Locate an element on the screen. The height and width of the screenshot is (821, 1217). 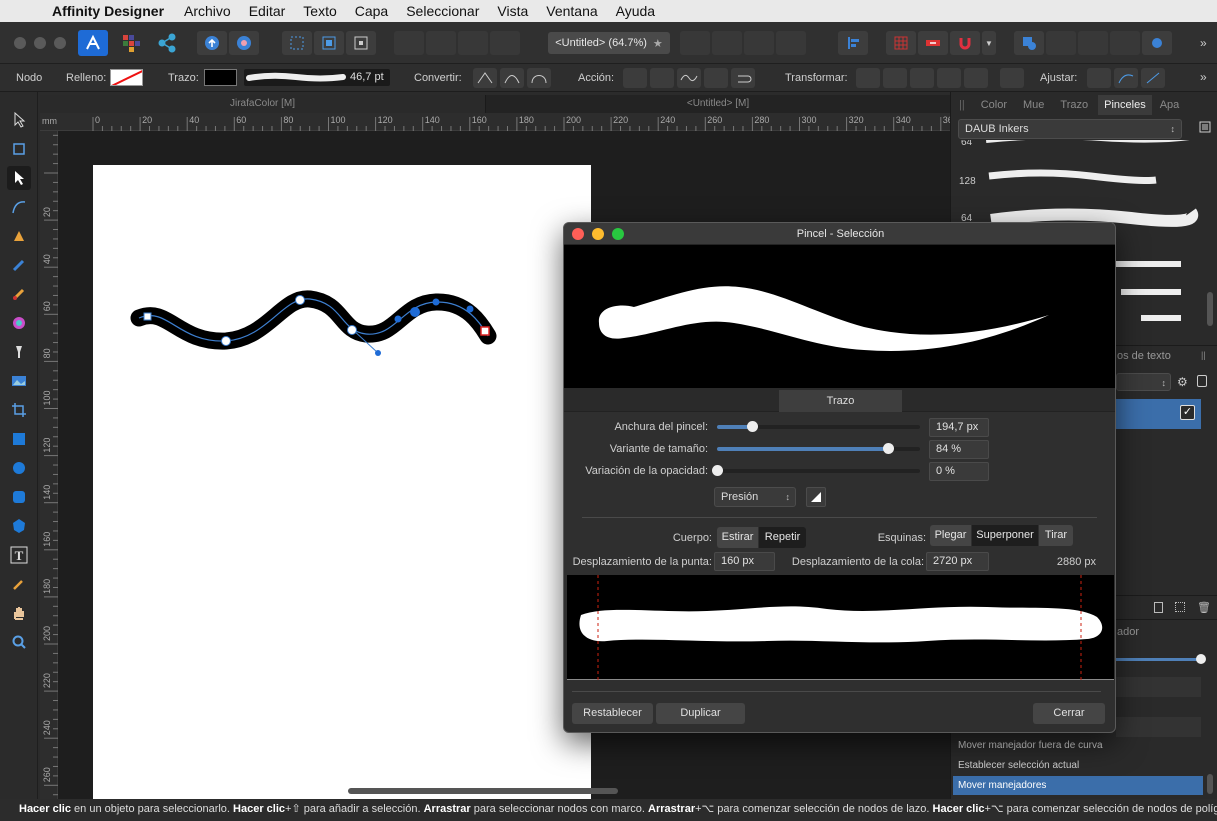
transform-origin-icon is located at coordinates (361, 43).